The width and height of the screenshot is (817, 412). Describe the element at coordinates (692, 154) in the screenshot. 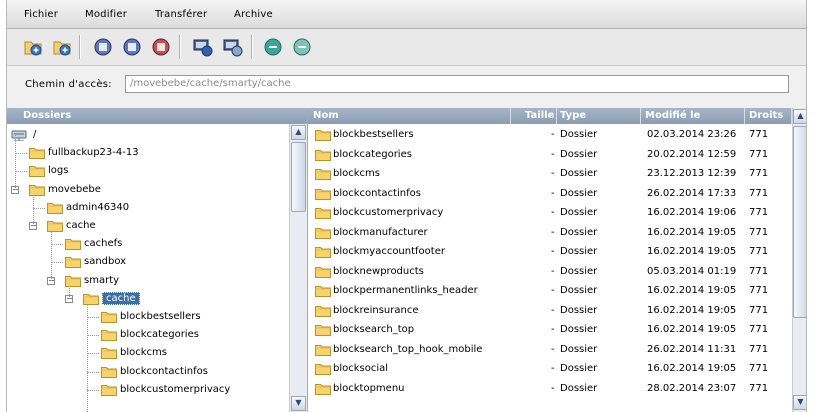

I see `file-modified: 20.02.2014 12:59` at that location.